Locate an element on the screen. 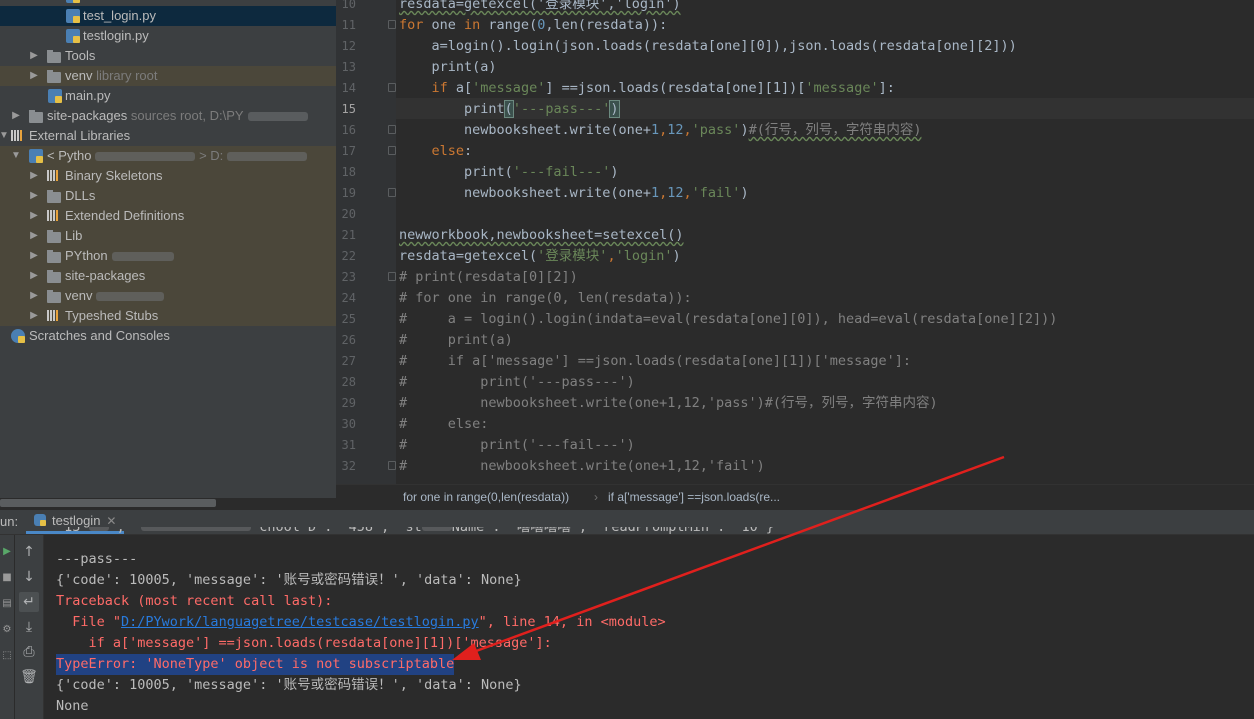 The height and width of the screenshot is (719, 1254). tree-item-python-lib: ▶ PYthon is located at coordinates (168, 256).